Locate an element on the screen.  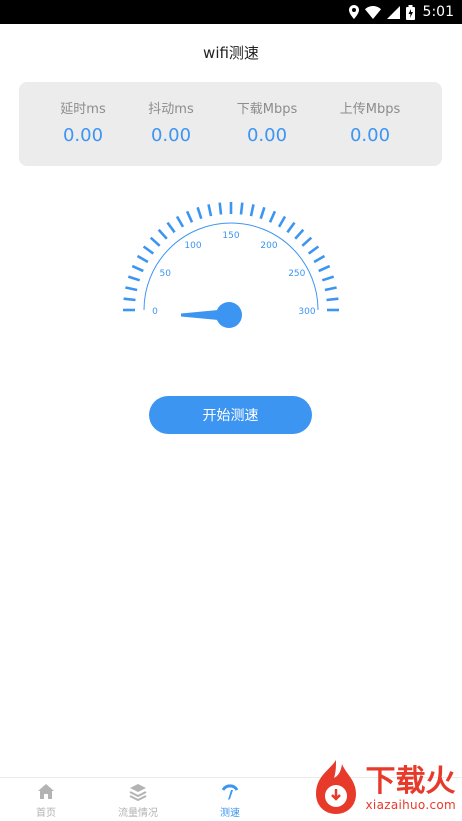
nav-item-speedtest: 测速 is located at coordinates (230, 800).